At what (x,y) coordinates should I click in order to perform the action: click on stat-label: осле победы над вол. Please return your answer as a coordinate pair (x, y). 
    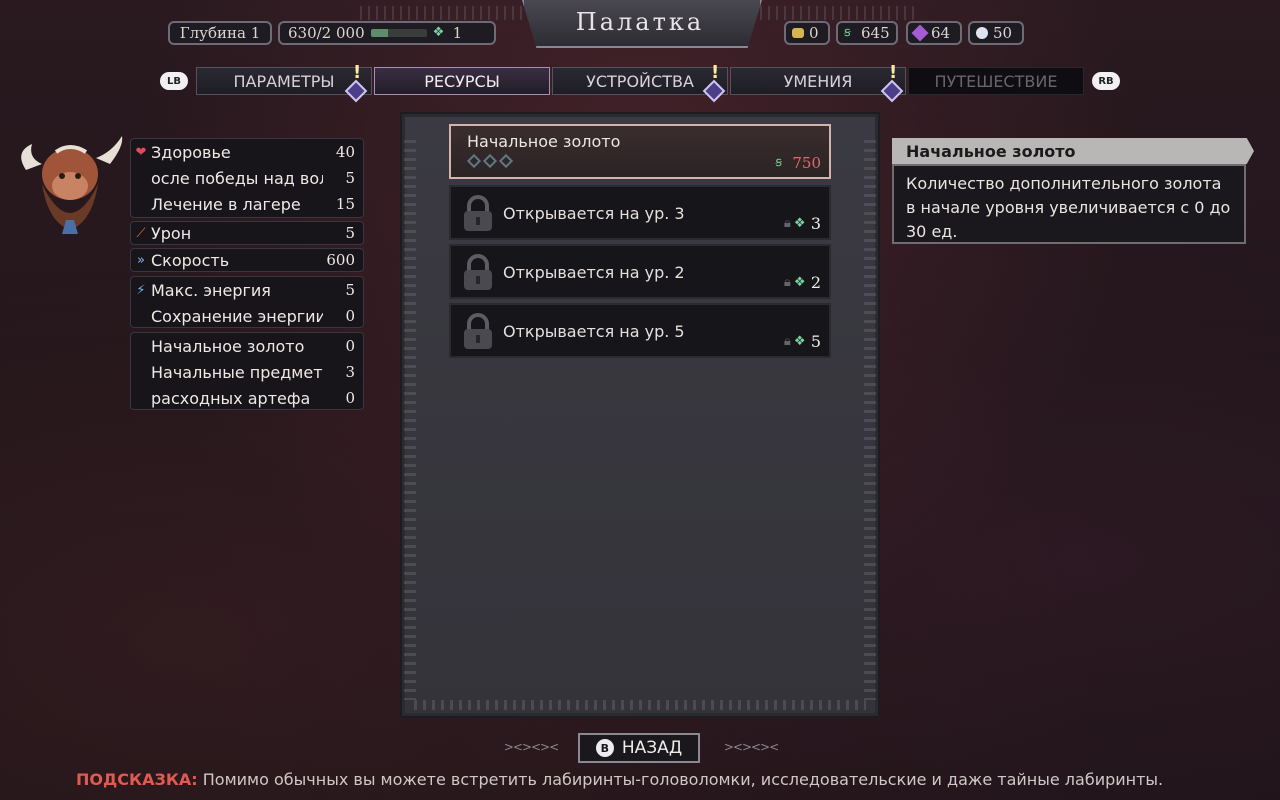
    Looking at the image, I should click on (237, 178).